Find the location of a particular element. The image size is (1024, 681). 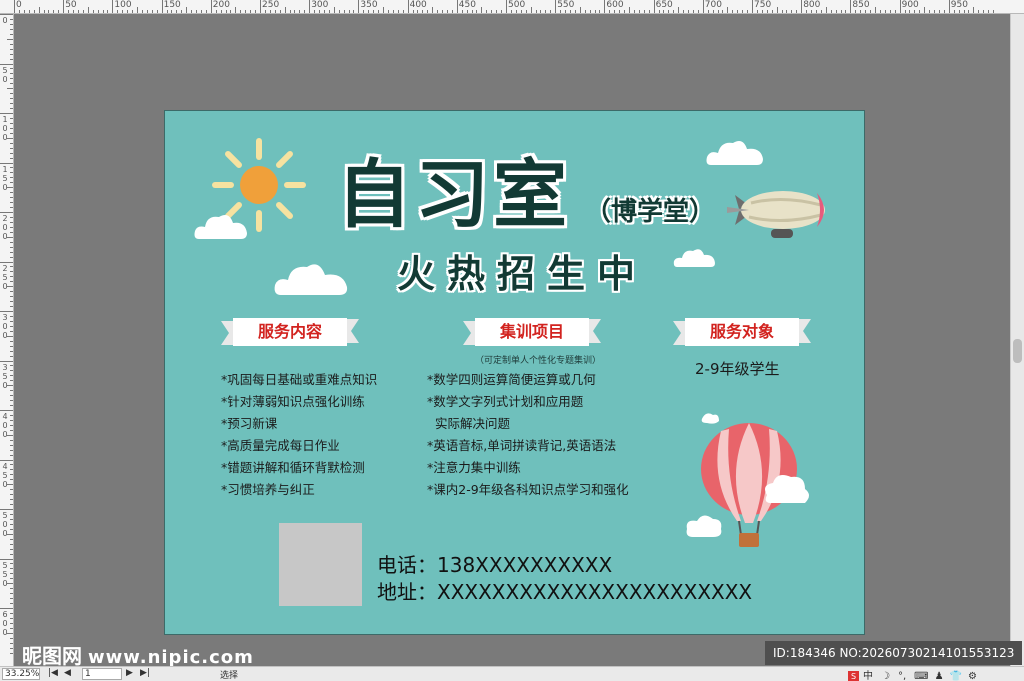

page-title: 自习室 is located at coordinates (454, 195).